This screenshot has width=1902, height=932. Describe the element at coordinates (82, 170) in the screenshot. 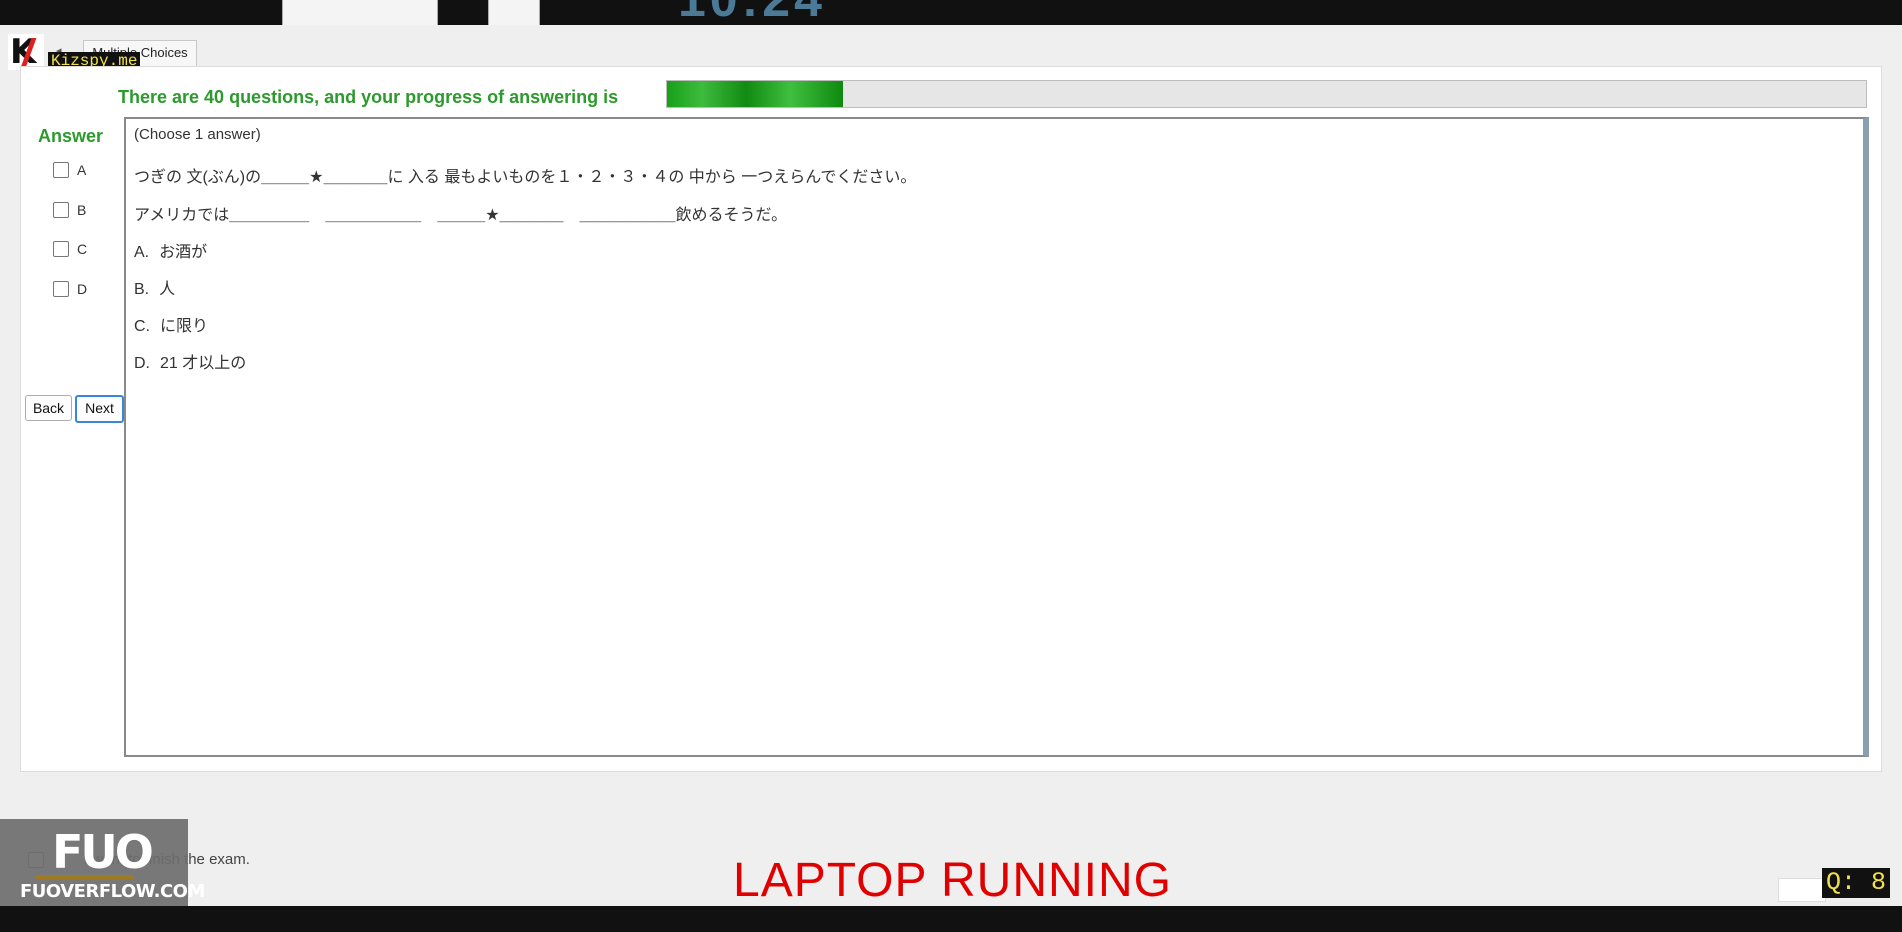

I see `answer-option-label: A` at that location.